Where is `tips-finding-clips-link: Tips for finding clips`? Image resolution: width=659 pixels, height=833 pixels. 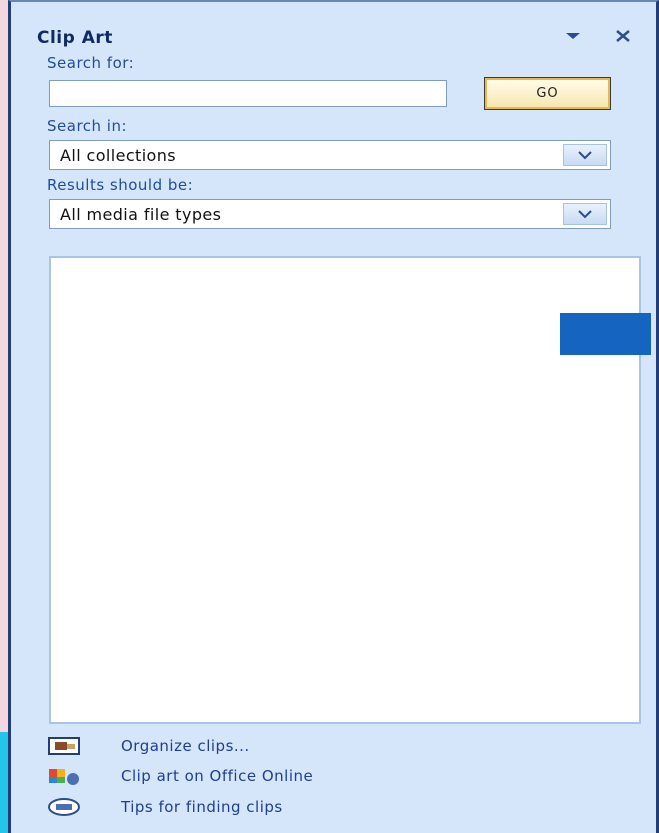 tips-finding-clips-link: Tips for finding clips is located at coordinates (165, 807).